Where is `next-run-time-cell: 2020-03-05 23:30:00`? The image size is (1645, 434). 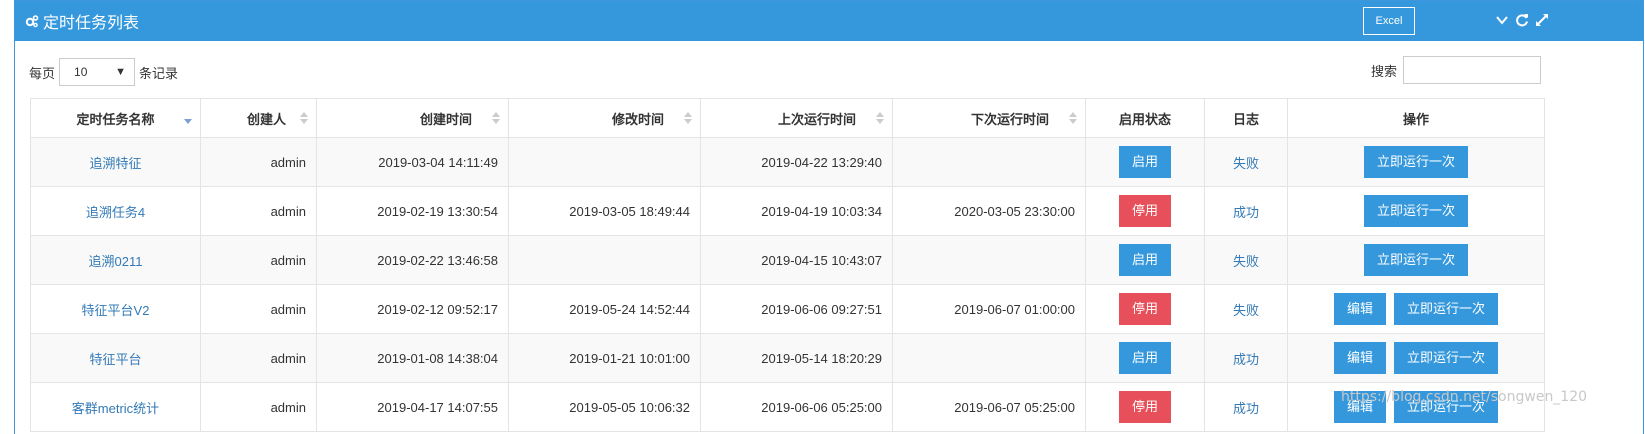 next-run-time-cell: 2020-03-05 23:30:00 is located at coordinates (989, 211).